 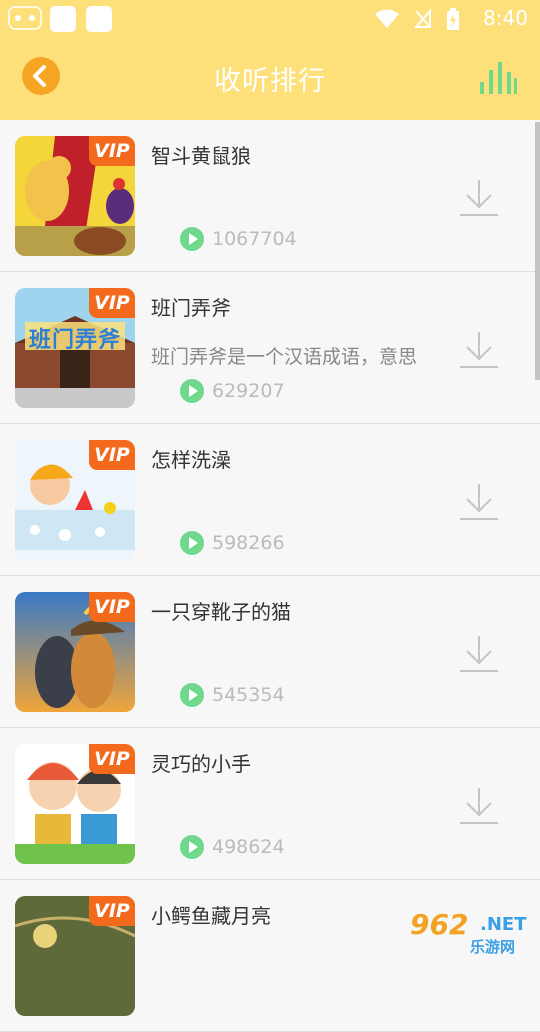 I want to click on item-title: 一只穿靴子的猫, so click(x=221, y=612).